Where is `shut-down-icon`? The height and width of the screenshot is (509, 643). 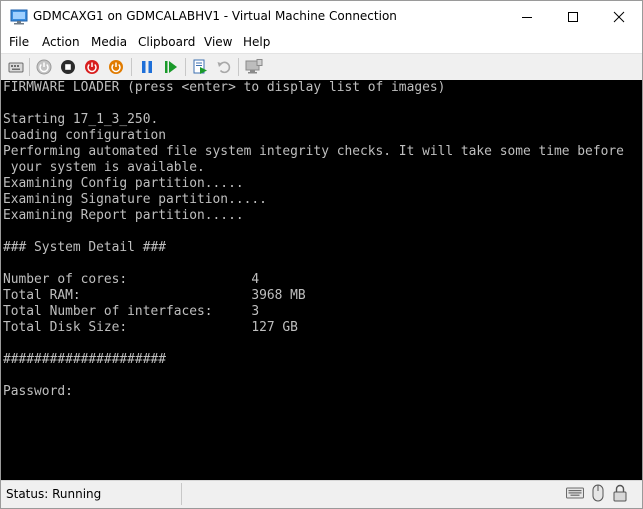
shut-down-icon is located at coordinates (92, 67).